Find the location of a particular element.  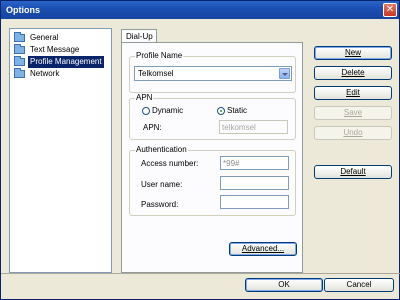

delete-button-label: Delete is located at coordinates (353, 72).